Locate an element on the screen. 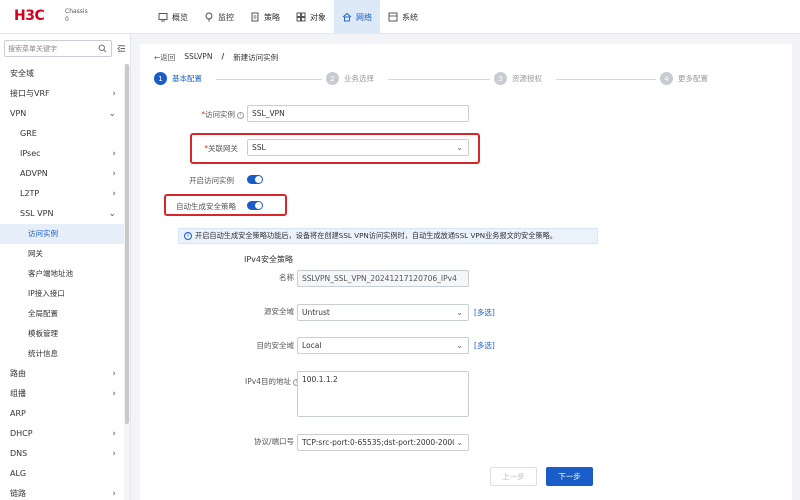 This screenshot has width=800, height=500. sidebar-item-routing: 路由 › is located at coordinates (62, 374).